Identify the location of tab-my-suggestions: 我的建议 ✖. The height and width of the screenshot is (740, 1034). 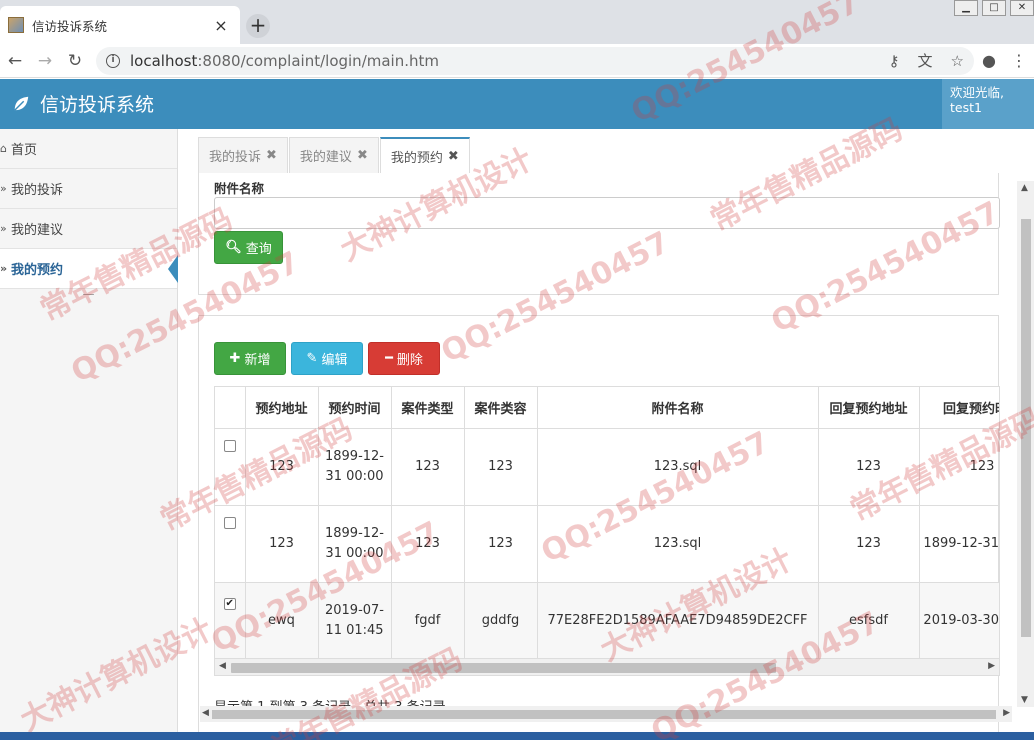
(333, 155).